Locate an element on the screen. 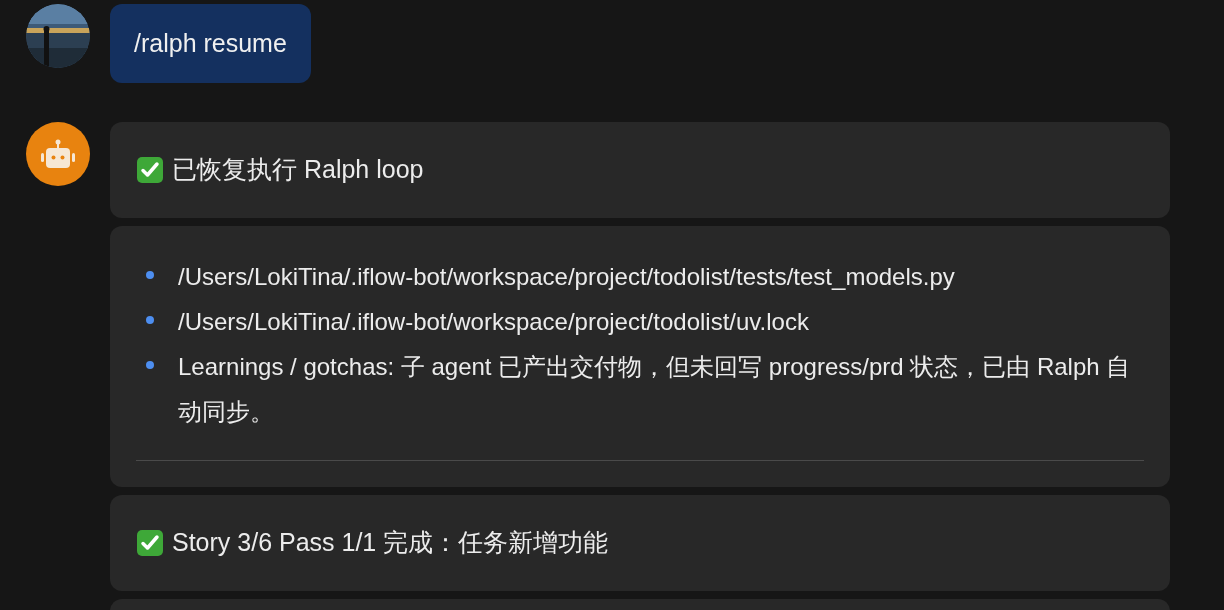 This screenshot has height=610, width=1224. message-text: Story 3/6 Pass 1/1 完成：任务新增功能 is located at coordinates (390, 543).